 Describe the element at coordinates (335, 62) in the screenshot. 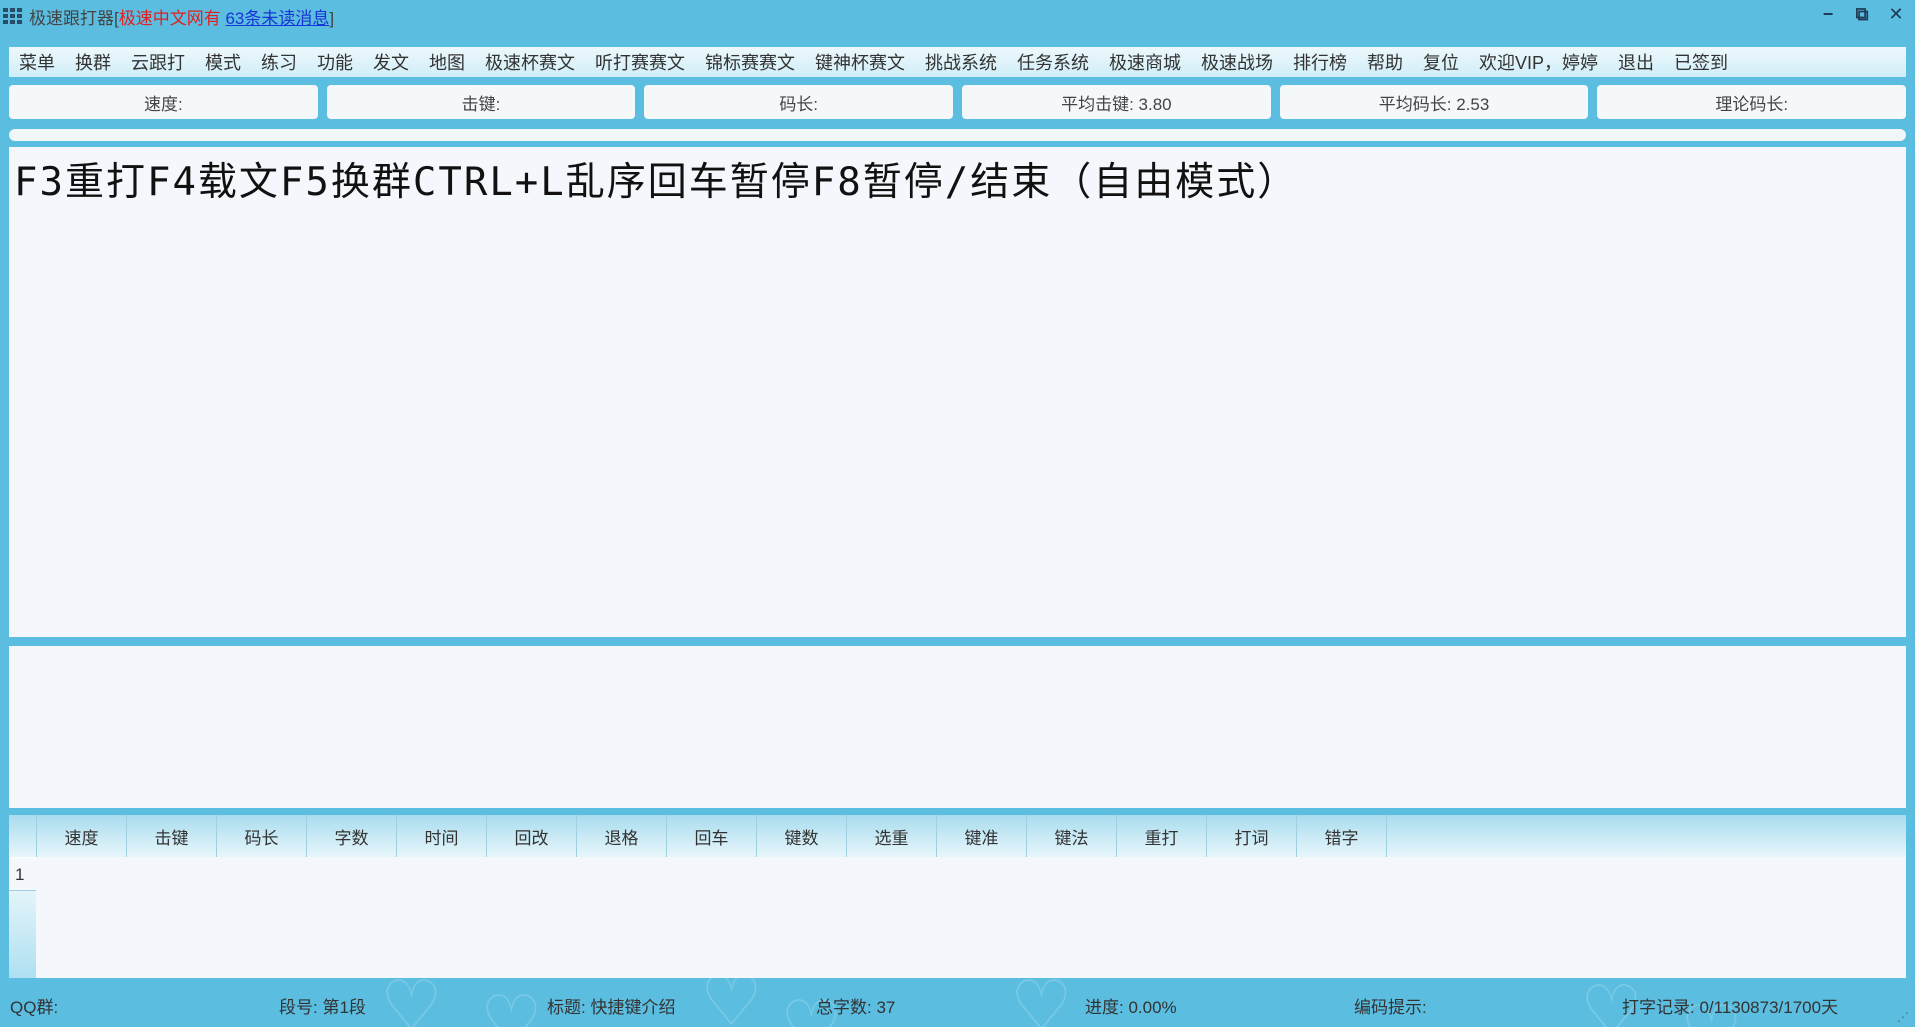

I see `menu-item-functions: 功能` at that location.